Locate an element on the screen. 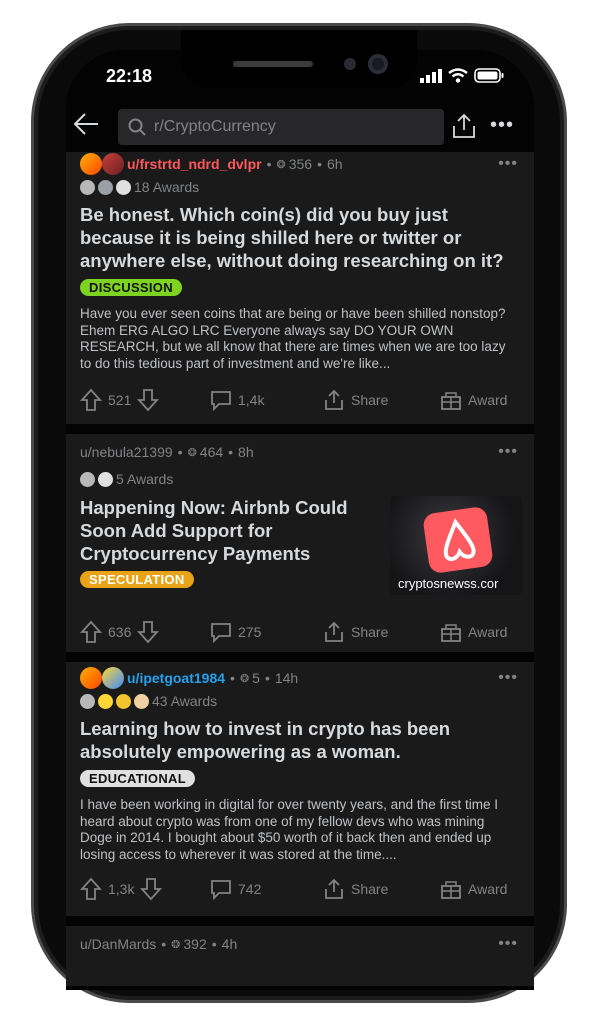  notch is located at coordinates (299, 59).